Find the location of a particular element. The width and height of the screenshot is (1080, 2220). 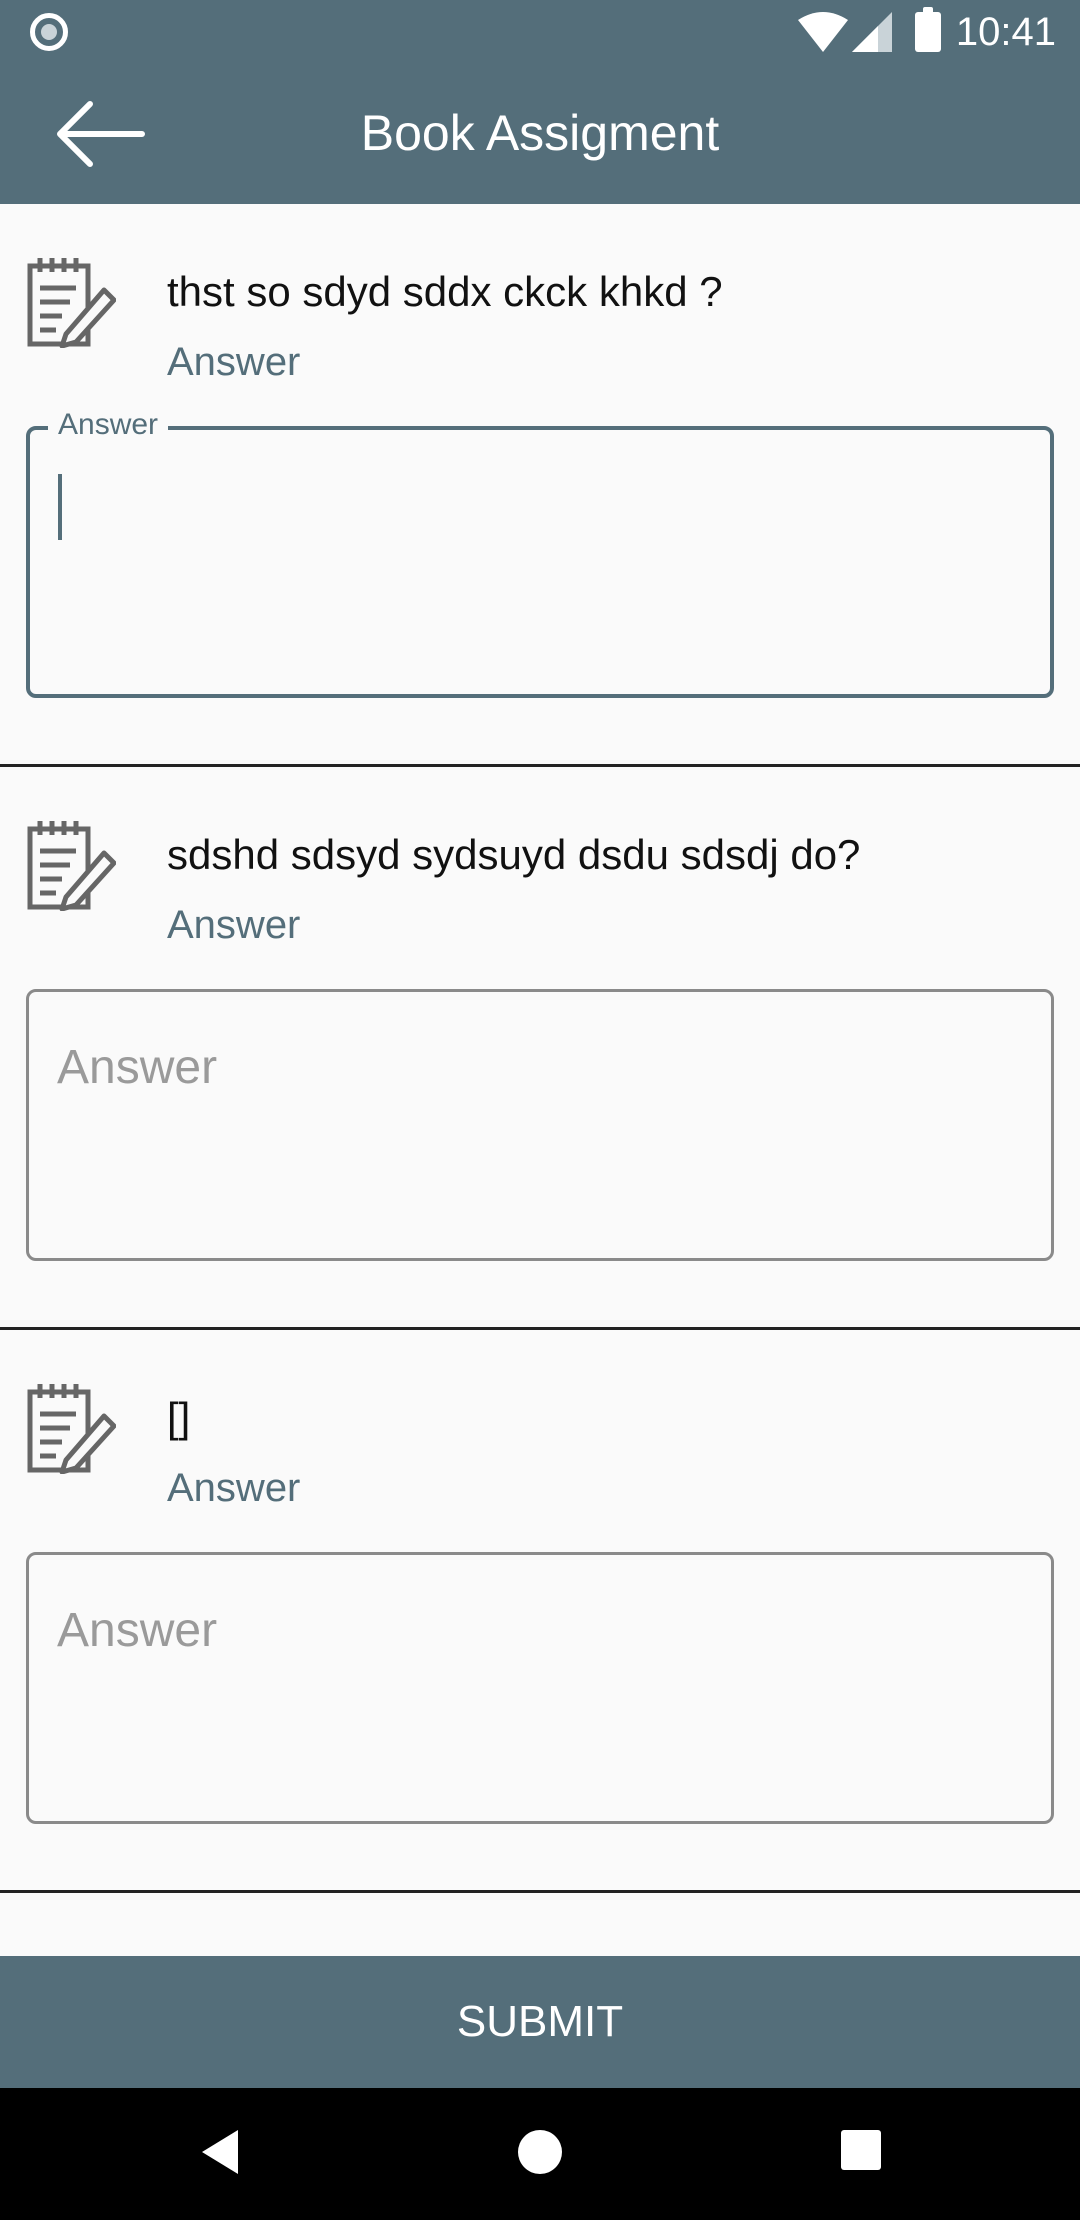

battery-icon is located at coordinates (928, 29).